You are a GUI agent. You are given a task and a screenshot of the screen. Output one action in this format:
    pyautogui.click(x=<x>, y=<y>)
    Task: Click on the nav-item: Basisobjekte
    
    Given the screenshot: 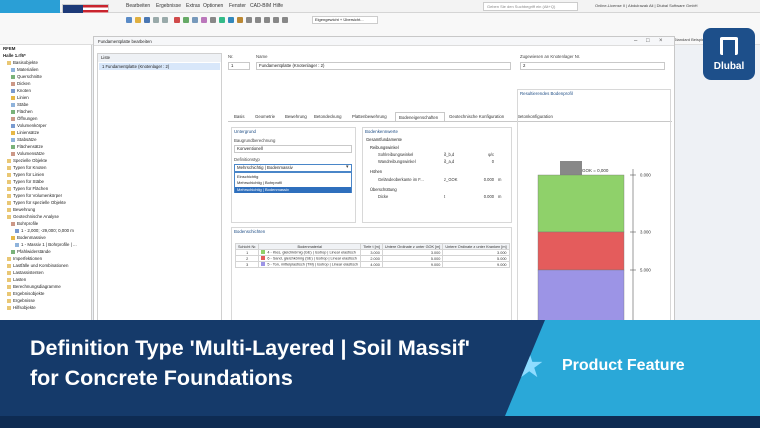 What is the action you would take?
    pyautogui.click(x=22, y=63)
    